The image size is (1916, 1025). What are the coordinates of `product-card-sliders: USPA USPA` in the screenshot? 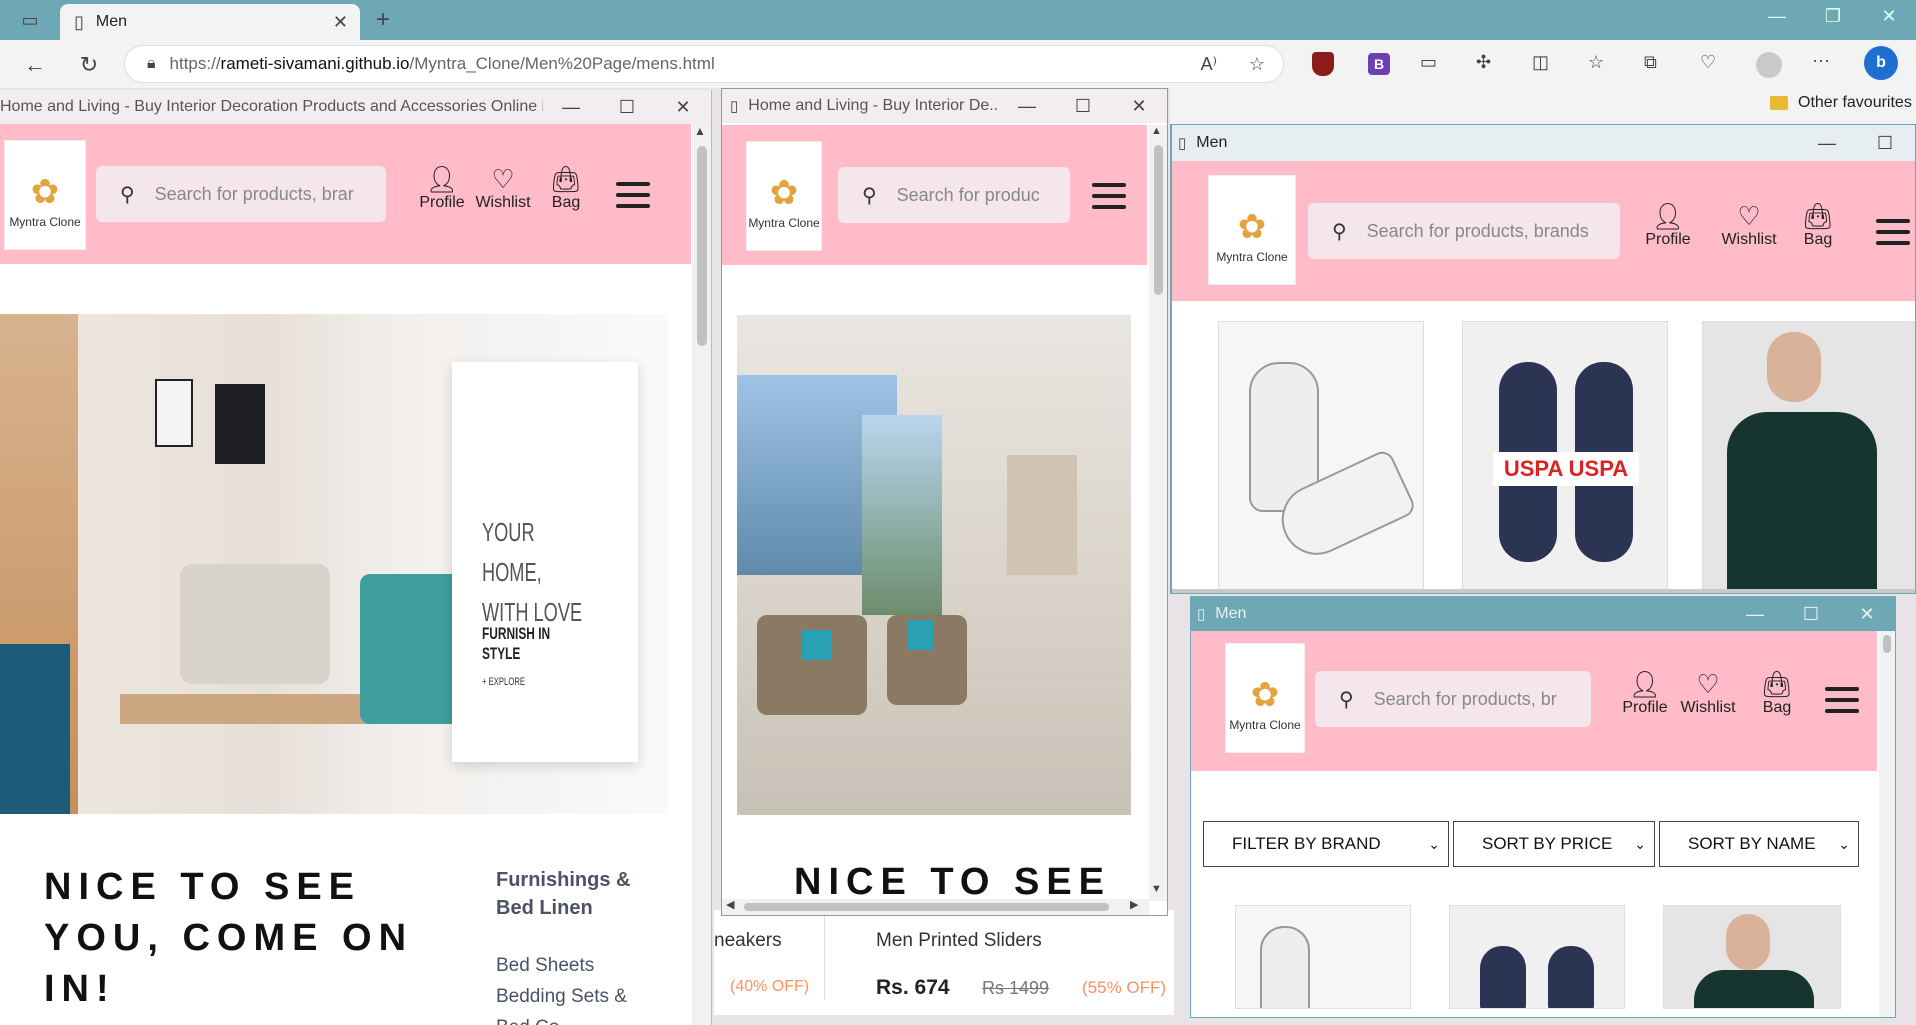 It's located at (1565, 456).